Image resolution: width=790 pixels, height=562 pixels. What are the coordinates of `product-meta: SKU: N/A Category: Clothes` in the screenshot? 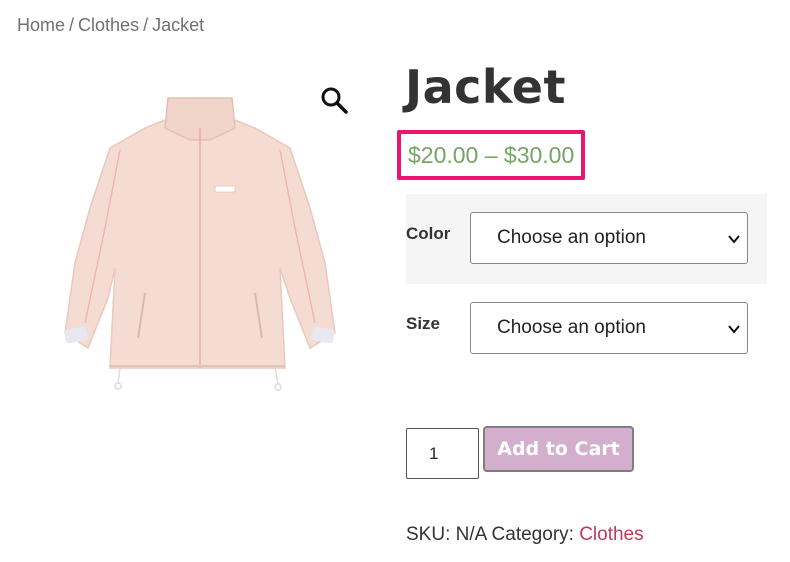 It's located at (525, 535).